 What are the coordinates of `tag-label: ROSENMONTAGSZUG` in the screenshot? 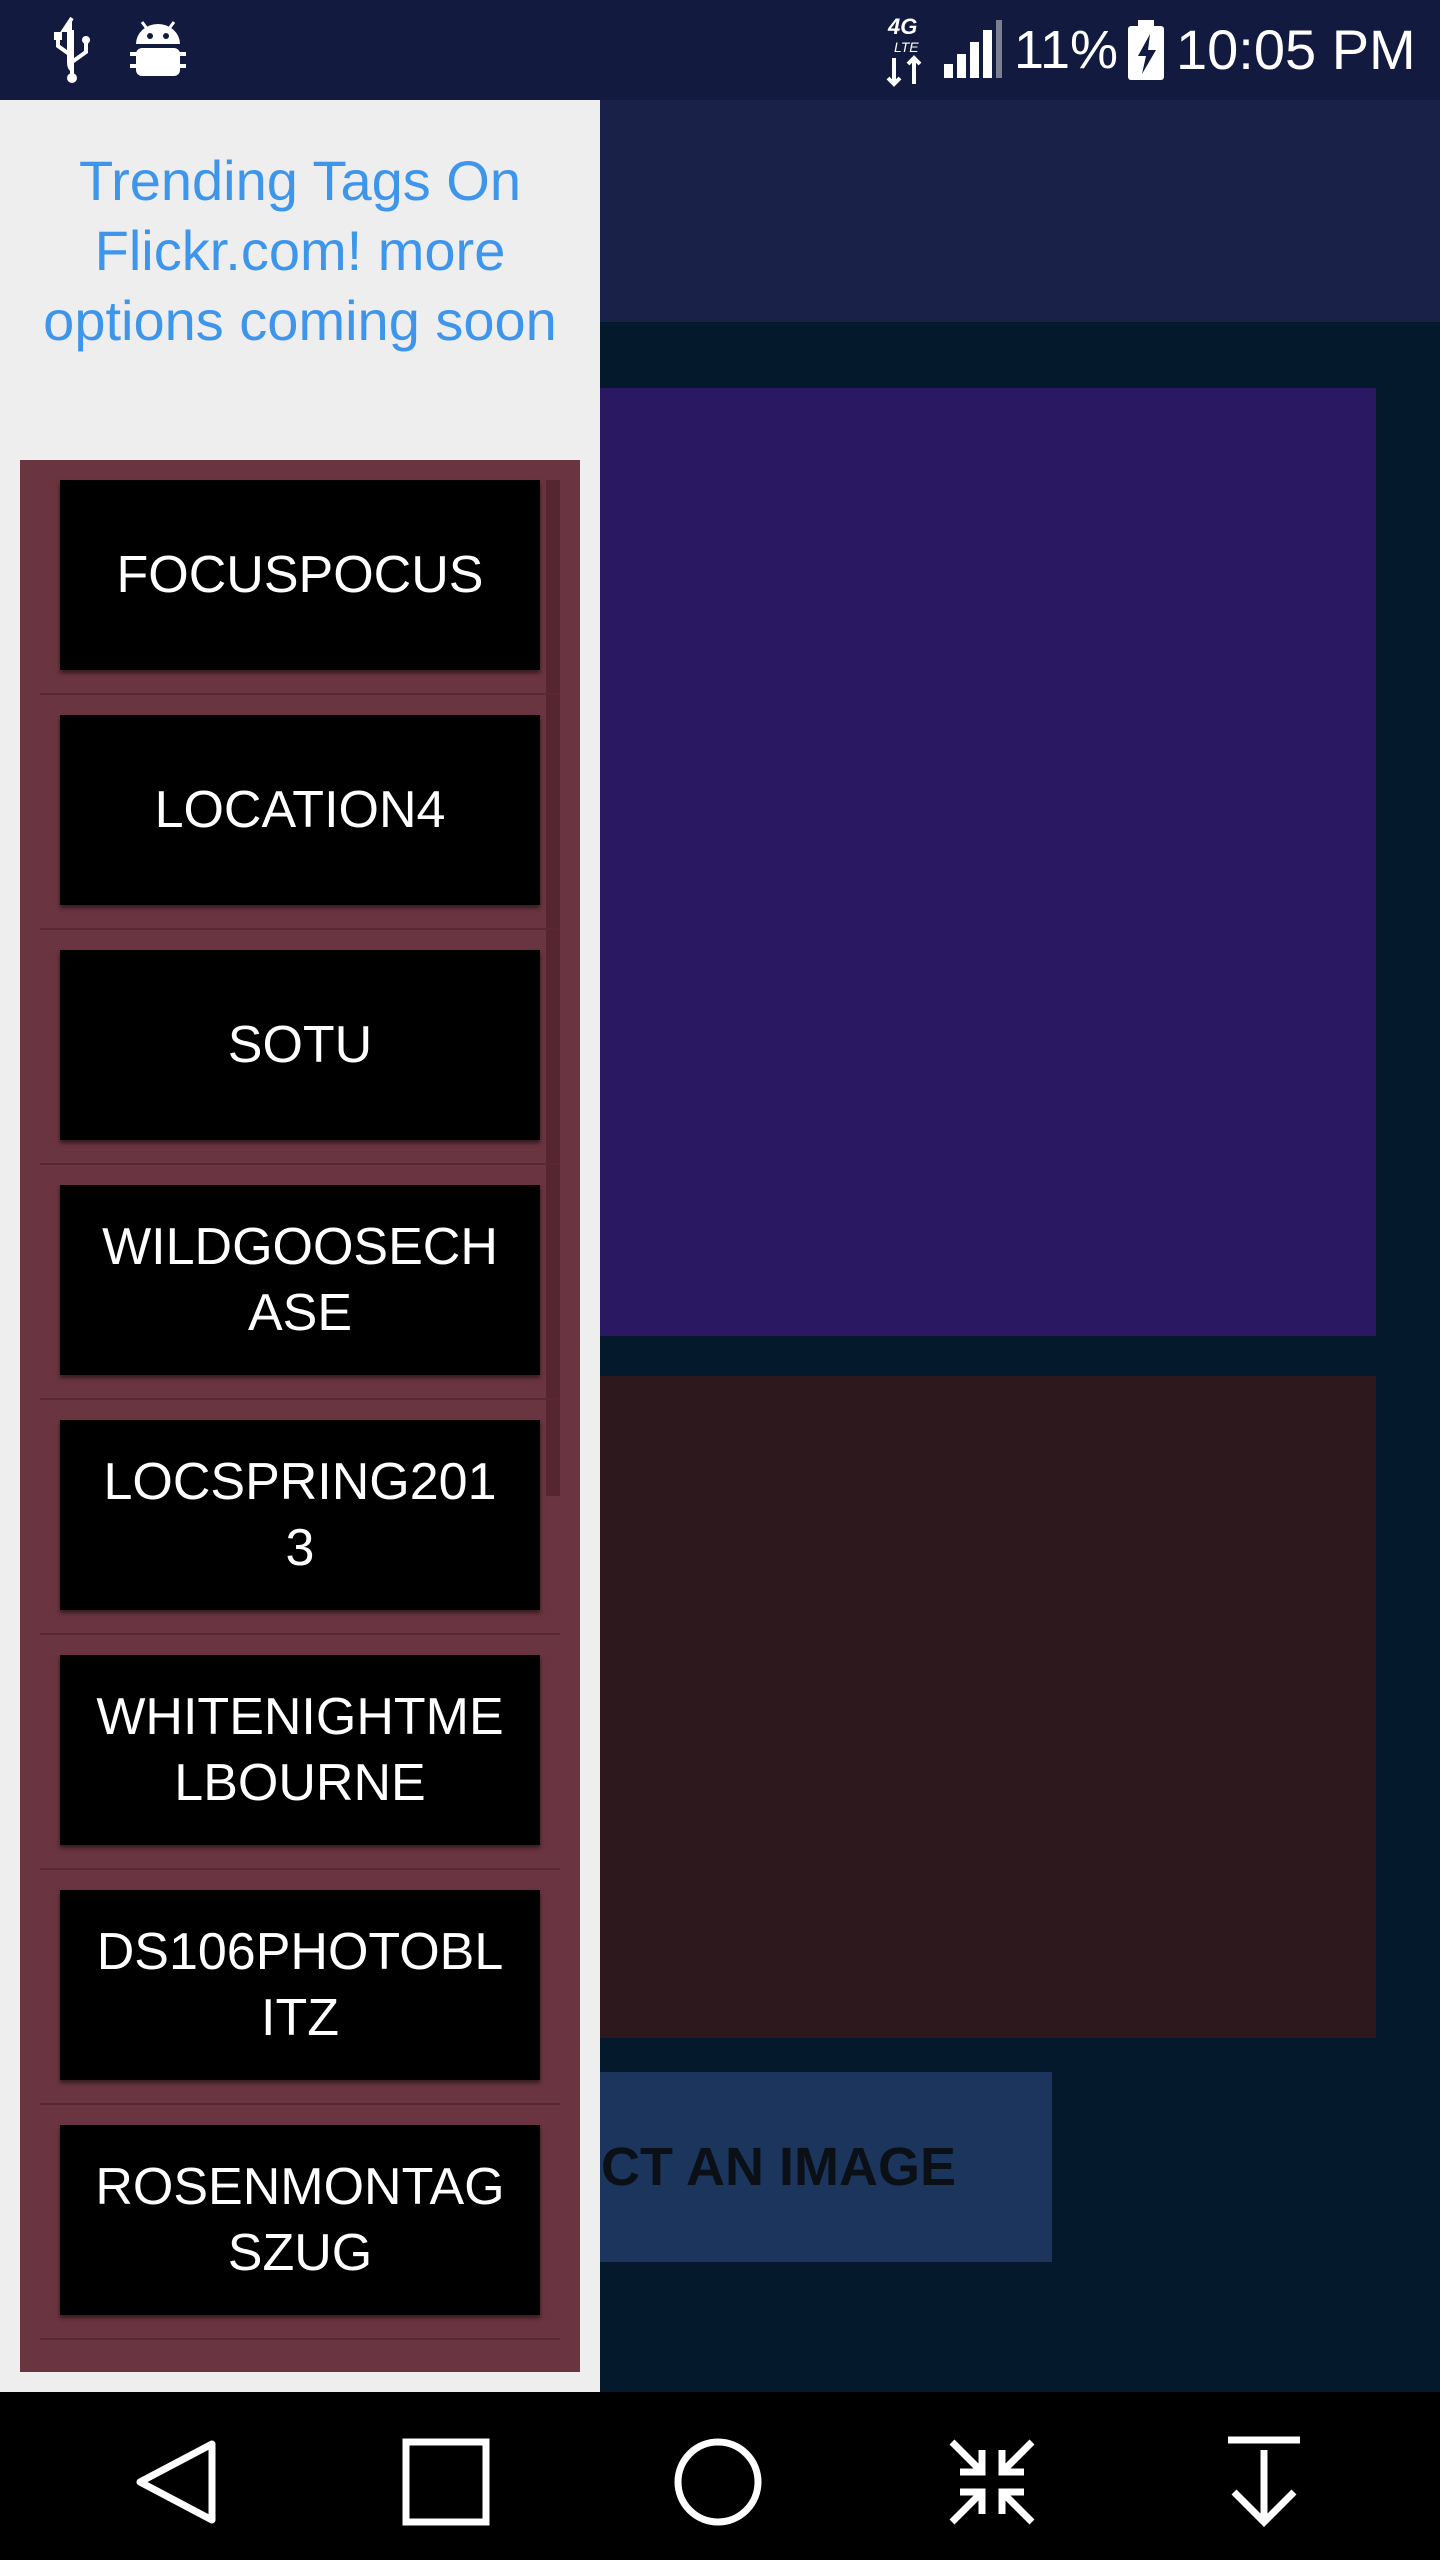 It's located at (300, 2220).